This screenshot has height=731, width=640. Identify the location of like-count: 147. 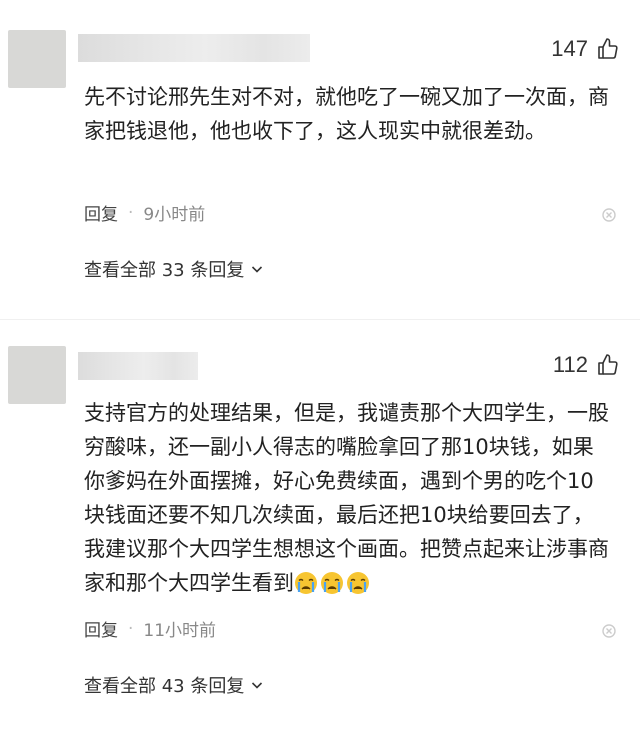
(569, 48).